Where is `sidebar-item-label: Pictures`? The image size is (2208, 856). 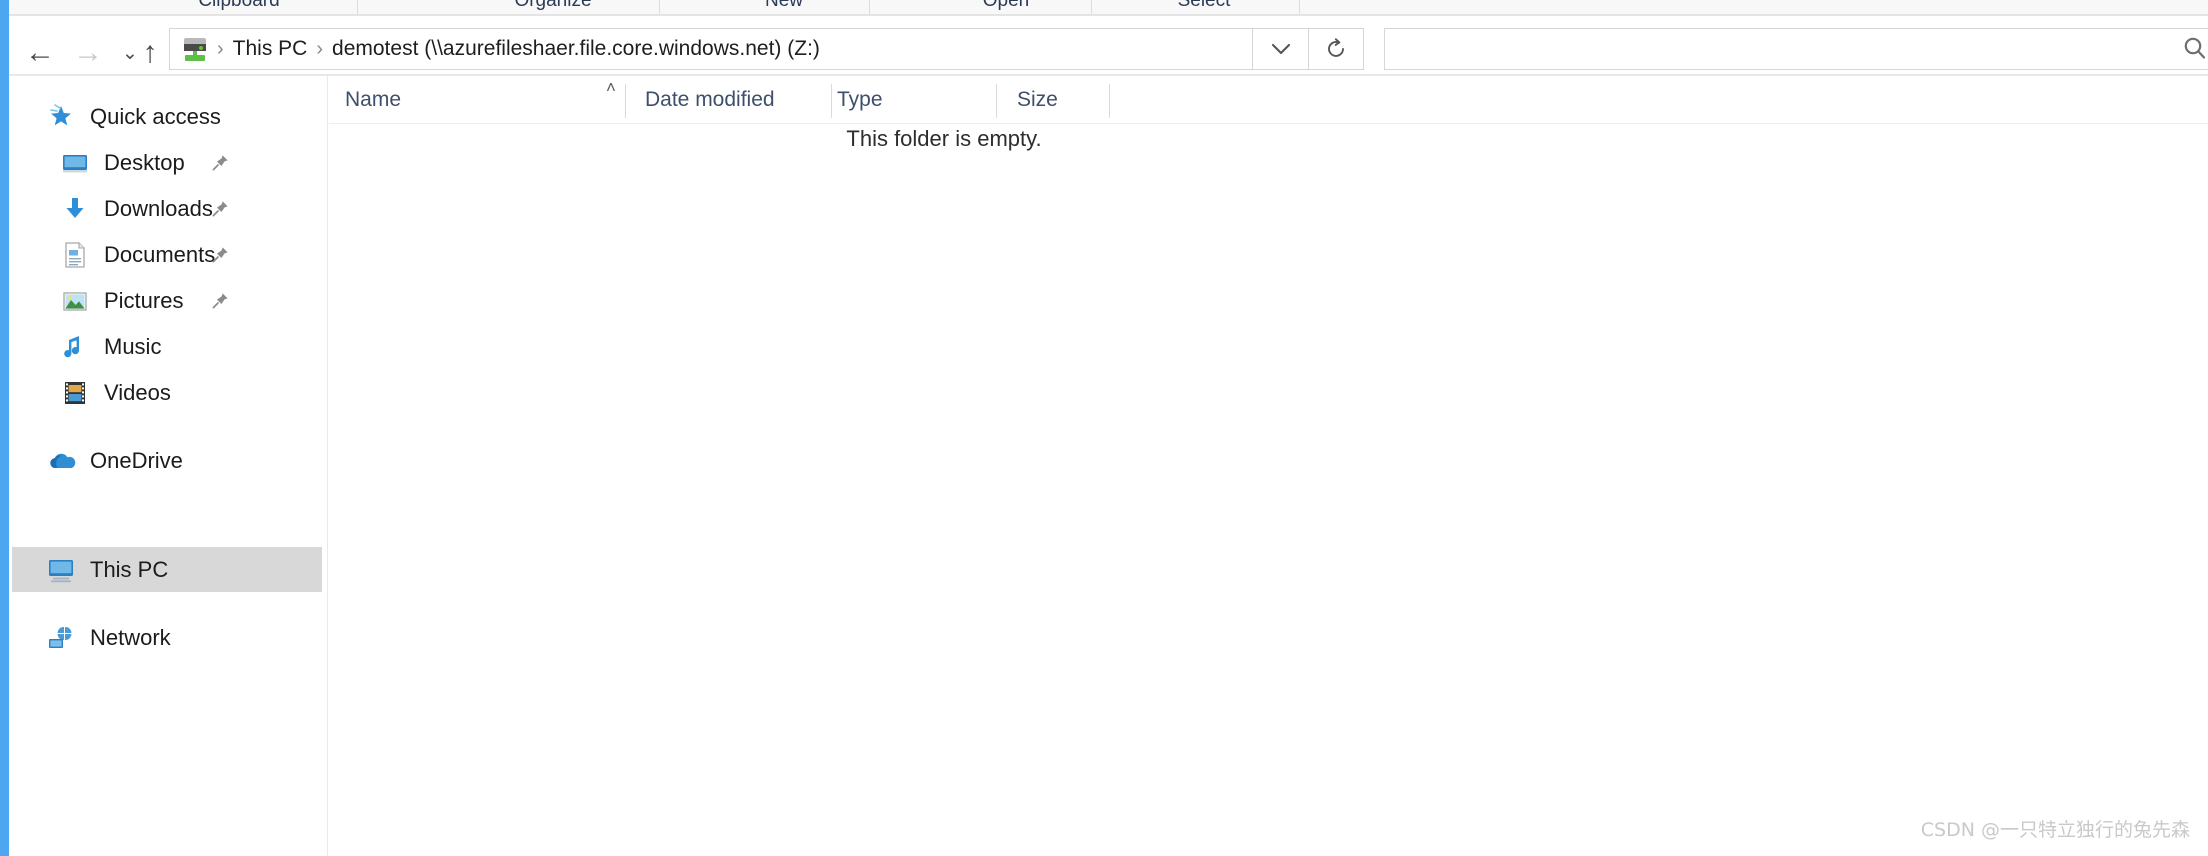
sidebar-item-label: Pictures is located at coordinates (144, 300).